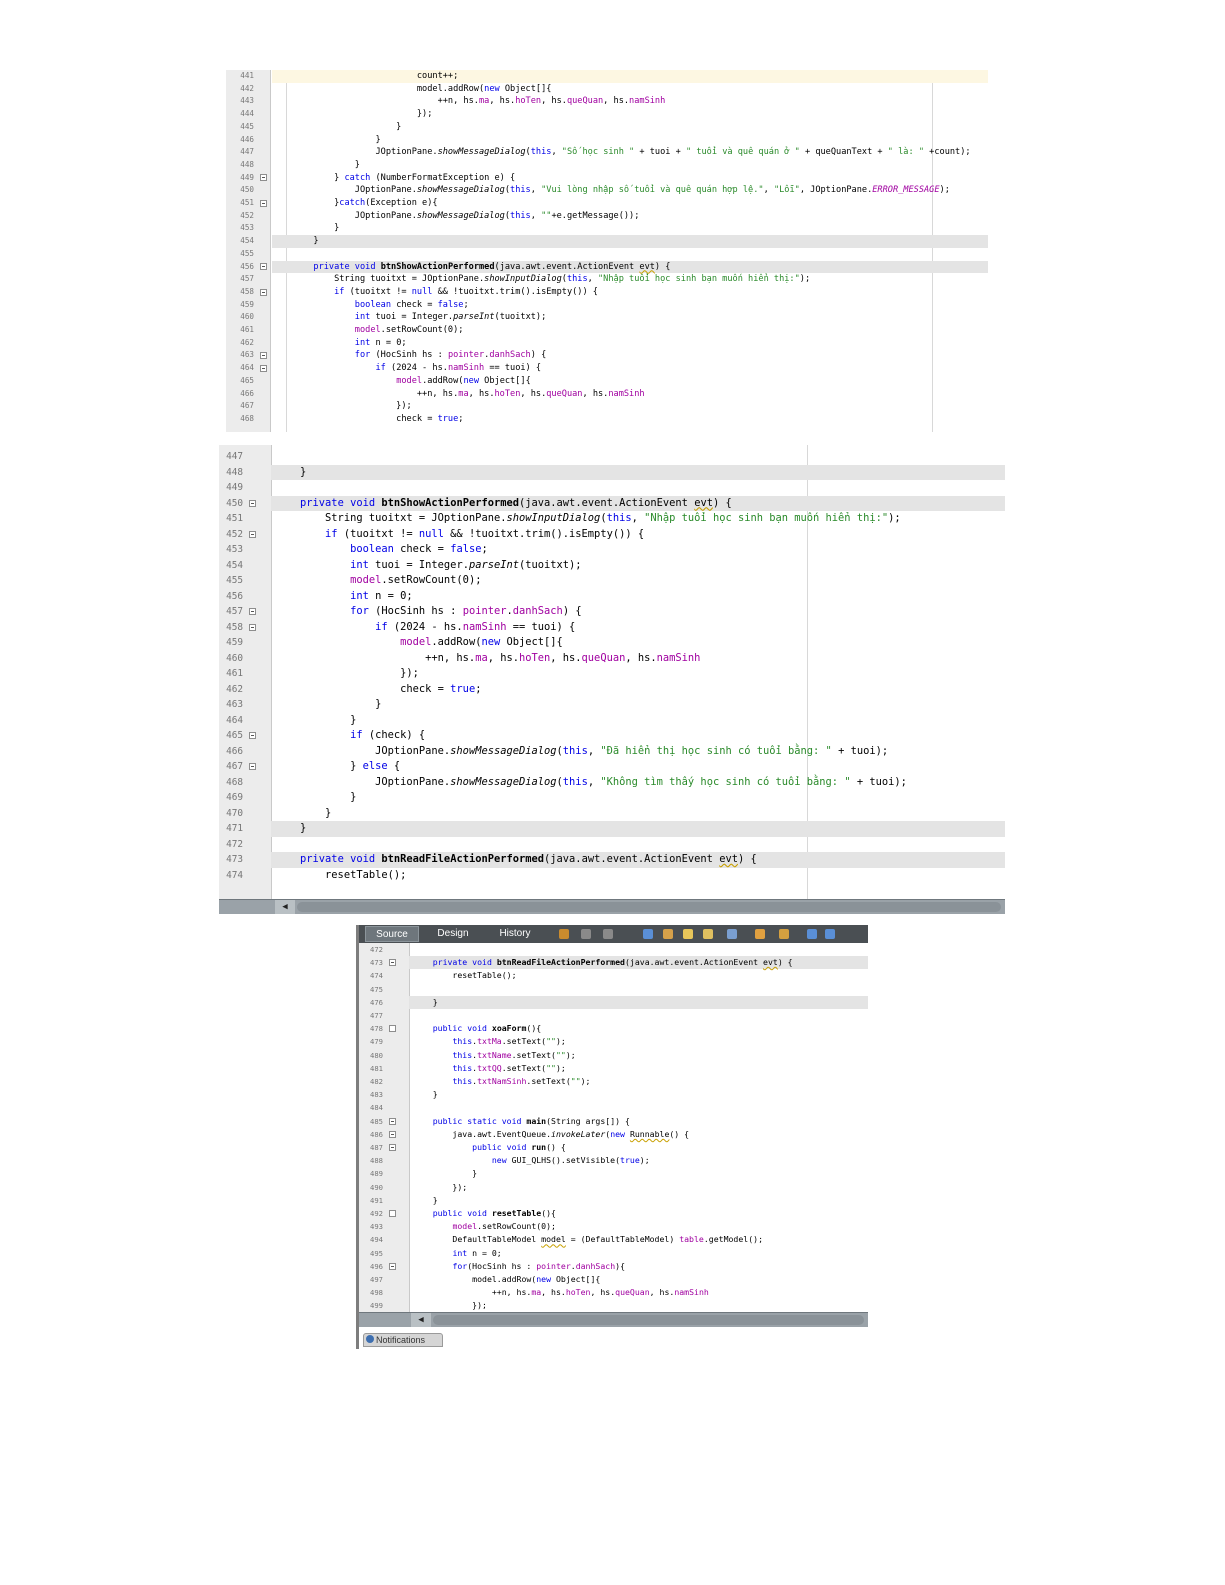 This screenshot has height=1585, width=1225. I want to click on code-line: 441 count++;, so click(614, 76).